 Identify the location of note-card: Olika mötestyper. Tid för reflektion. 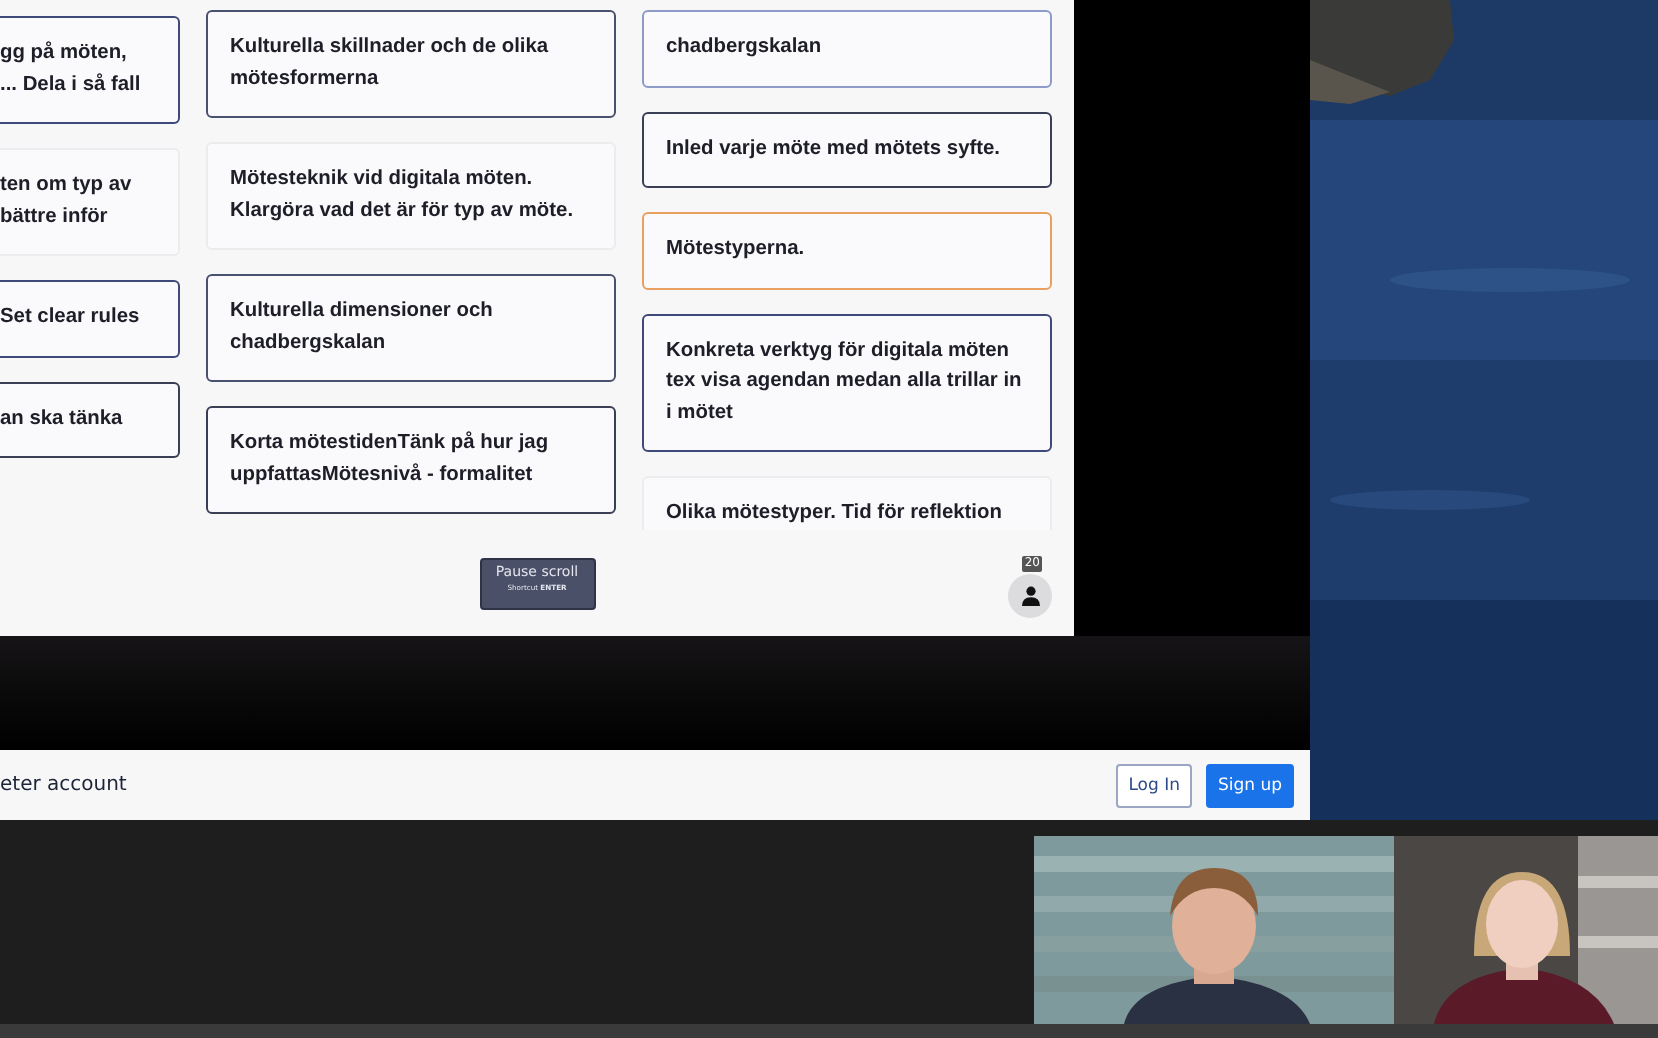
(847, 503).